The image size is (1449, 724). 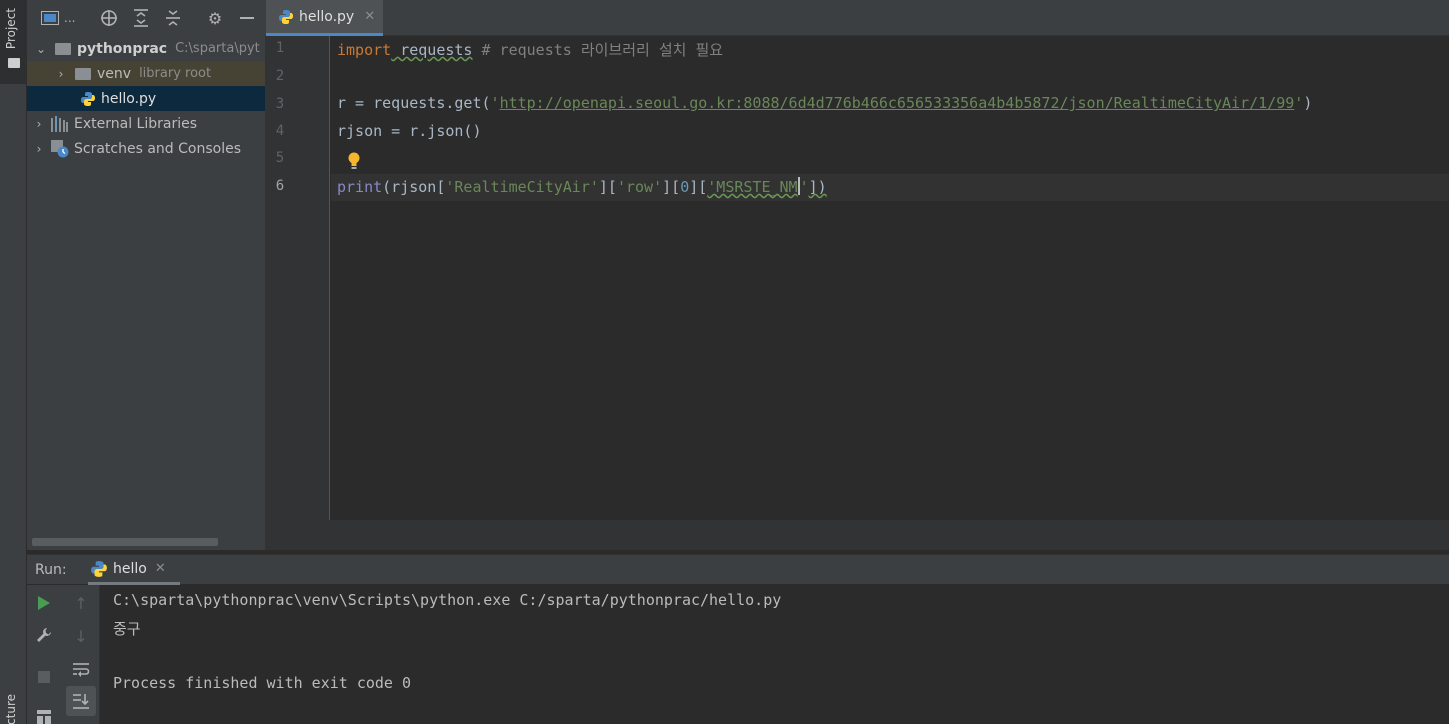 What do you see at coordinates (44, 713) in the screenshot?
I see `layout-icon` at bounding box center [44, 713].